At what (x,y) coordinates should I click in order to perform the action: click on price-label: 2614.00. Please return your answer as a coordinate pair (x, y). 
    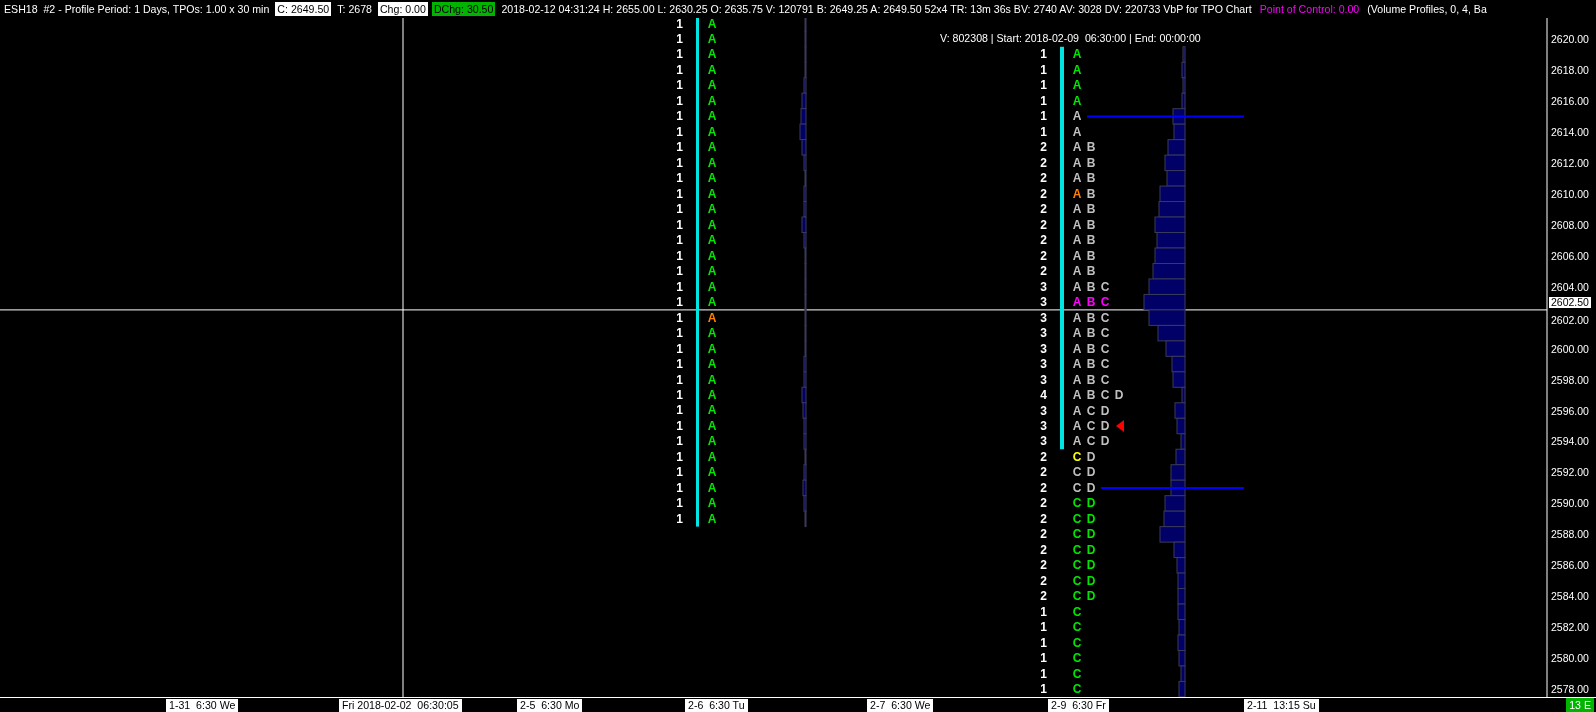
    Looking at the image, I should click on (1570, 131).